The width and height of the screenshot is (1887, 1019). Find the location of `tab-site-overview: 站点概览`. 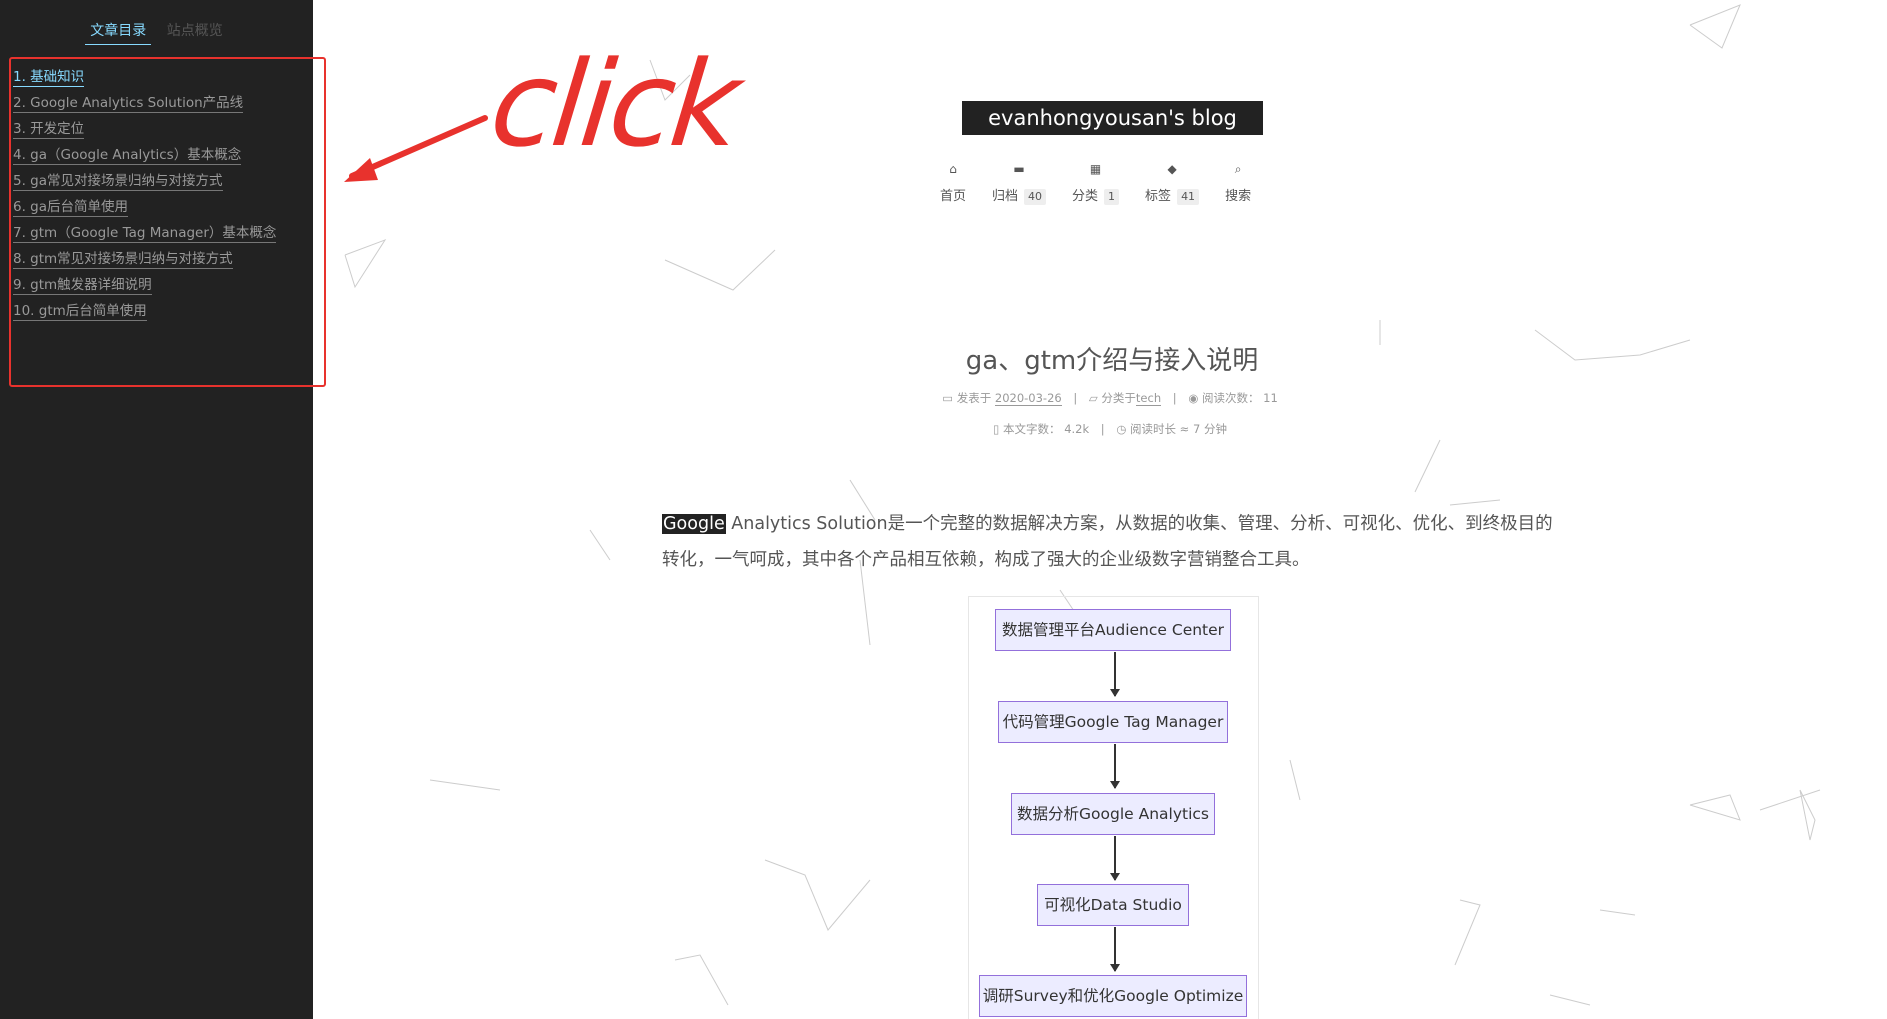

tab-site-overview: 站点概览 is located at coordinates (195, 32).